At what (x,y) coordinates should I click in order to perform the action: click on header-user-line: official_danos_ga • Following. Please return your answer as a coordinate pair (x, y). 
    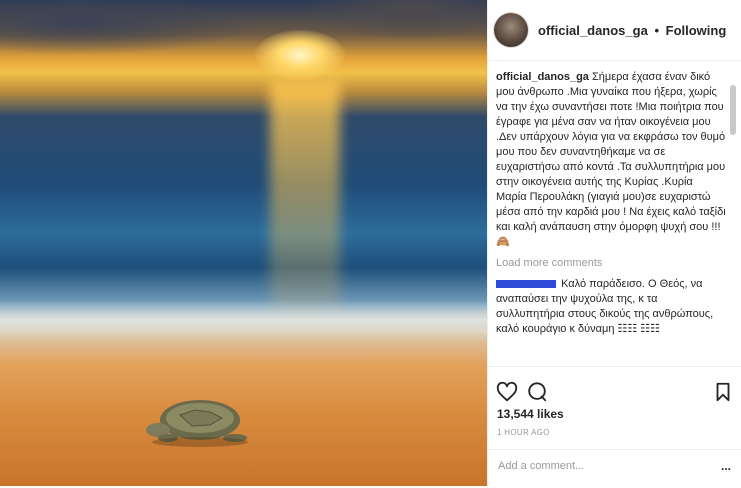
    Looking at the image, I should click on (632, 30).